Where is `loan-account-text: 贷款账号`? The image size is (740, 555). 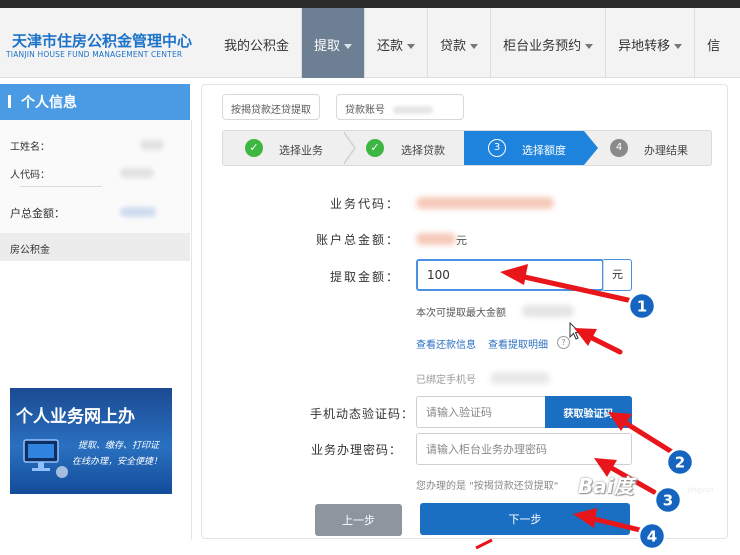 loan-account-text: 贷款账号 is located at coordinates (365, 110).